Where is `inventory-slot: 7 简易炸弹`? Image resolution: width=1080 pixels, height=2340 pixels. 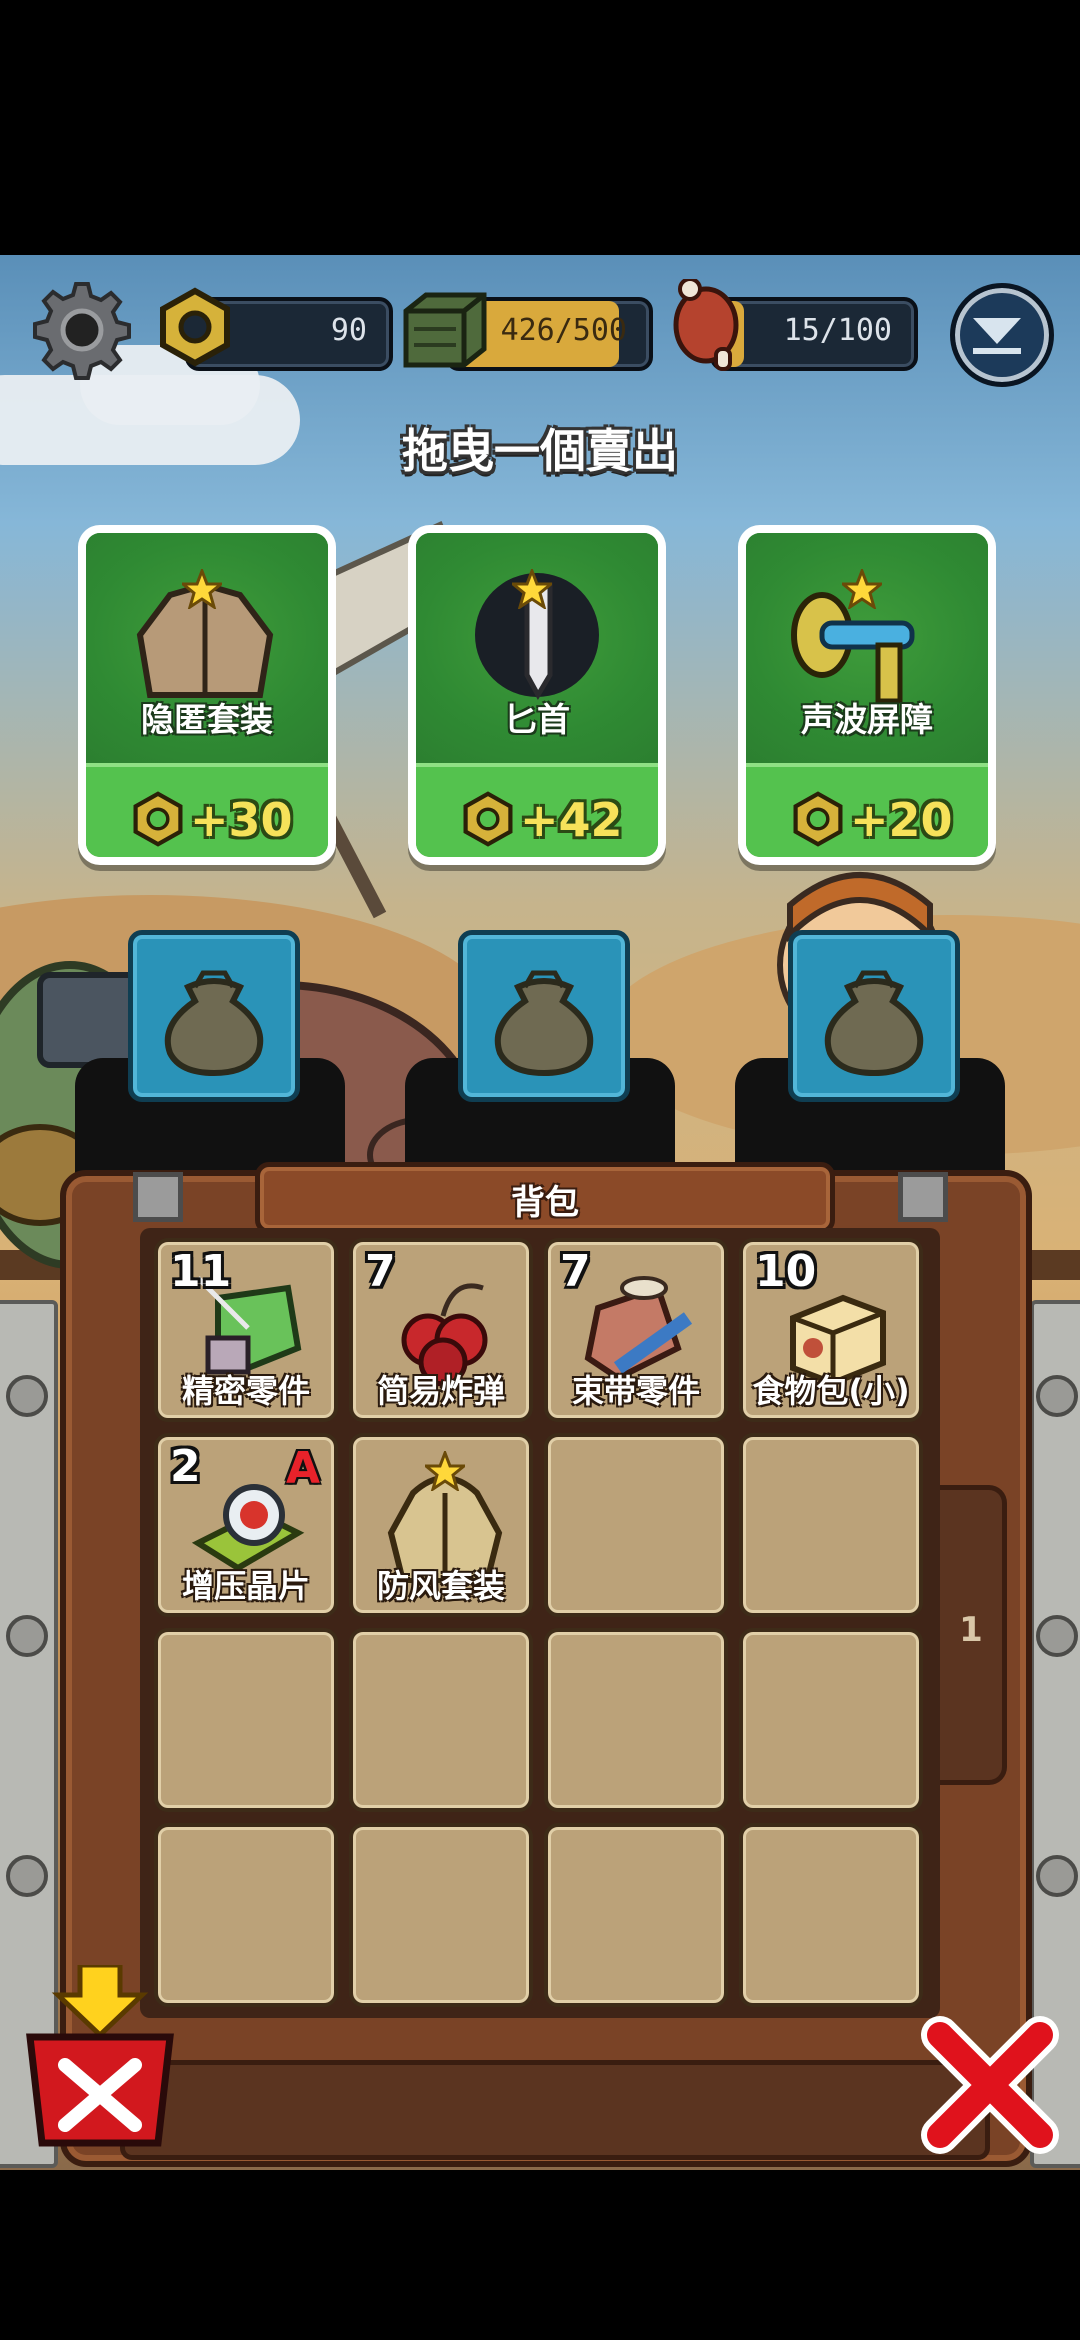
inventory-slot: 7 简易炸弹 is located at coordinates (441, 1330).